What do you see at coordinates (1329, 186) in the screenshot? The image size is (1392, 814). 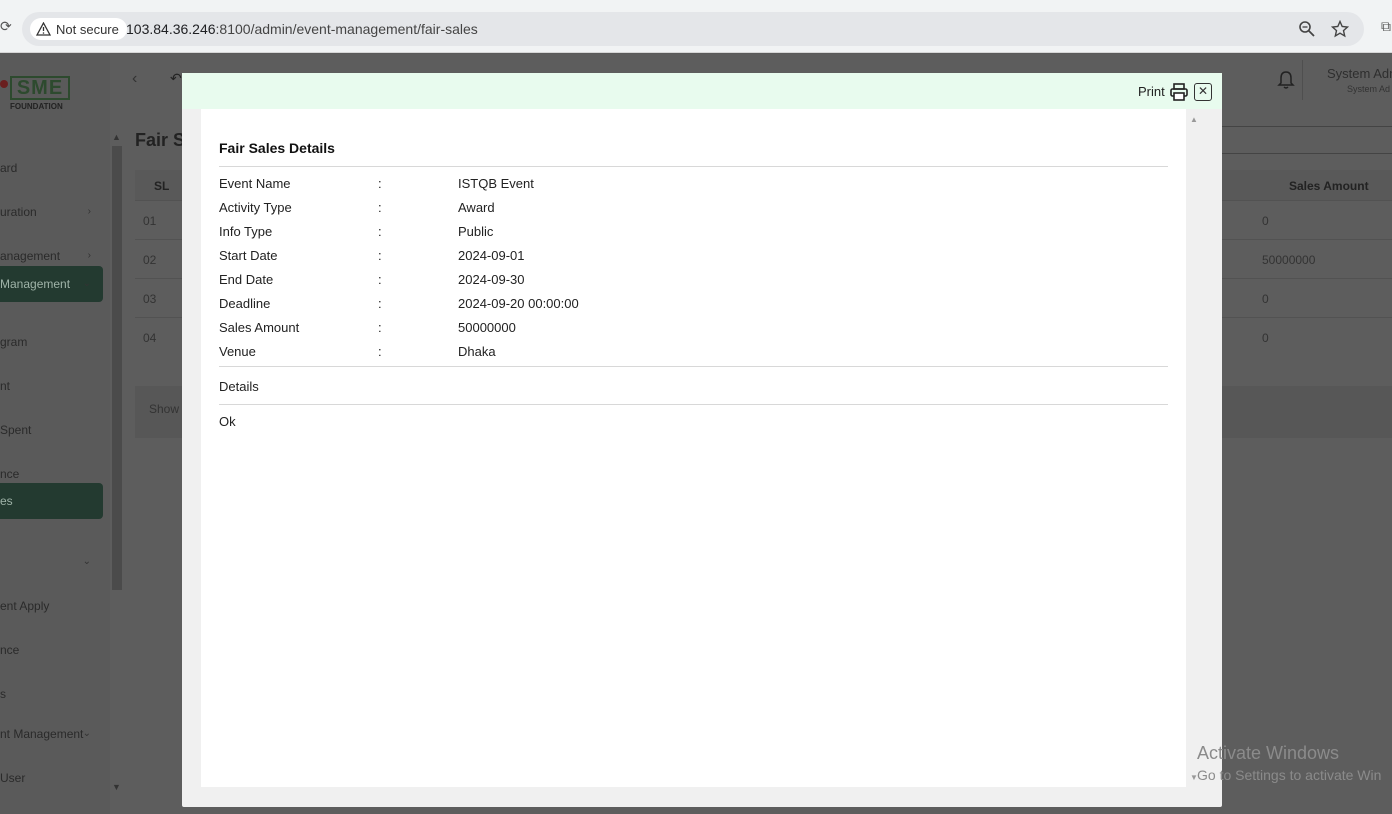 I see `header-sales-amount: Sales Amount` at bounding box center [1329, 186].